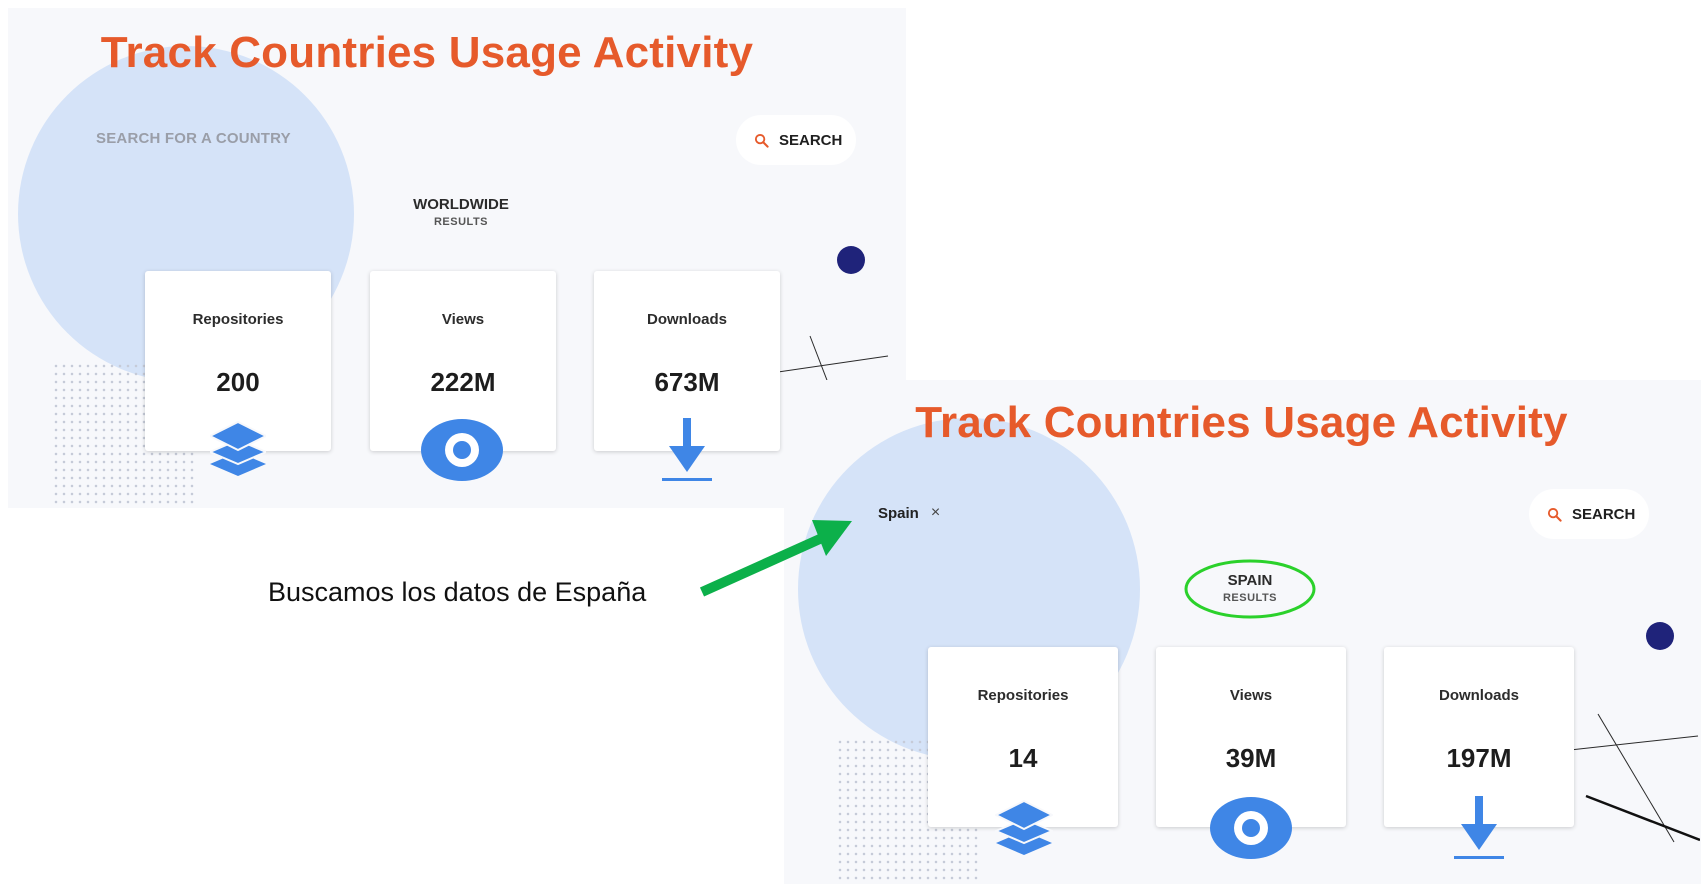 The height and width of the screenshot is (884, 1701). What do you see at coordinates (238, 382) in the screenshot?
I see `card-value: 200` at bounding box center [238, 382].